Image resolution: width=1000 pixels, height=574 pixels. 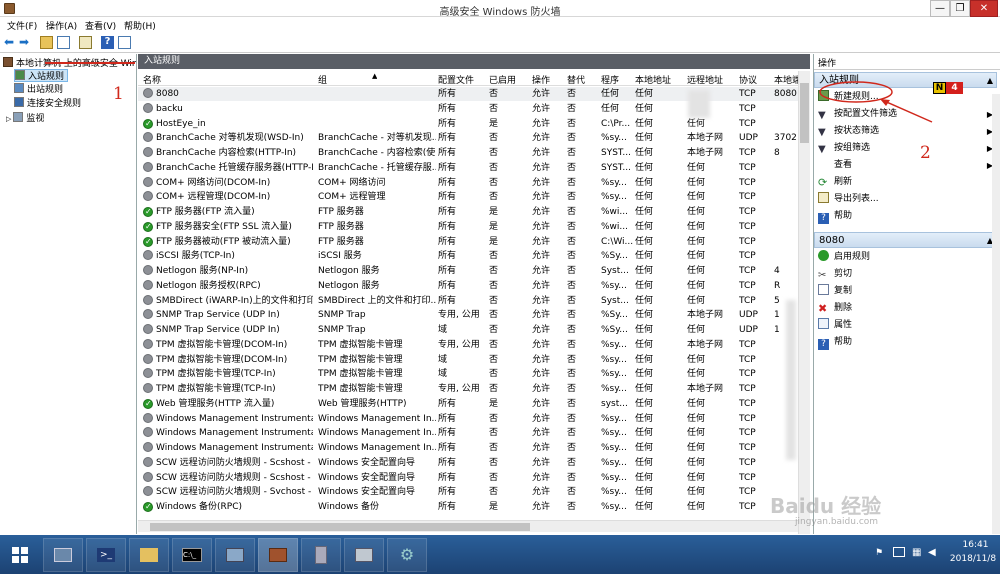 What do you see at coordinates (152, 79) in the screenshot?
I see `column-header-name: 名称` at bounding box center [152, 79].